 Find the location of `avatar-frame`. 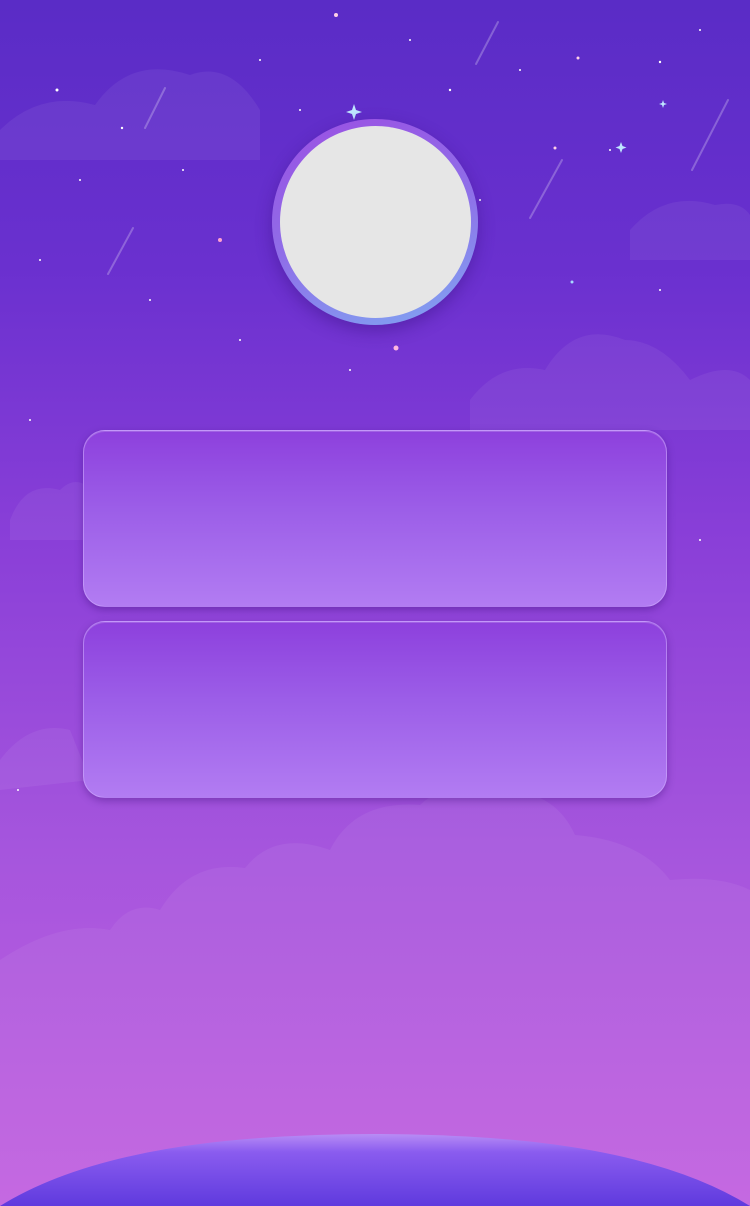

avatar-frame is located at coordinates (375, 222).